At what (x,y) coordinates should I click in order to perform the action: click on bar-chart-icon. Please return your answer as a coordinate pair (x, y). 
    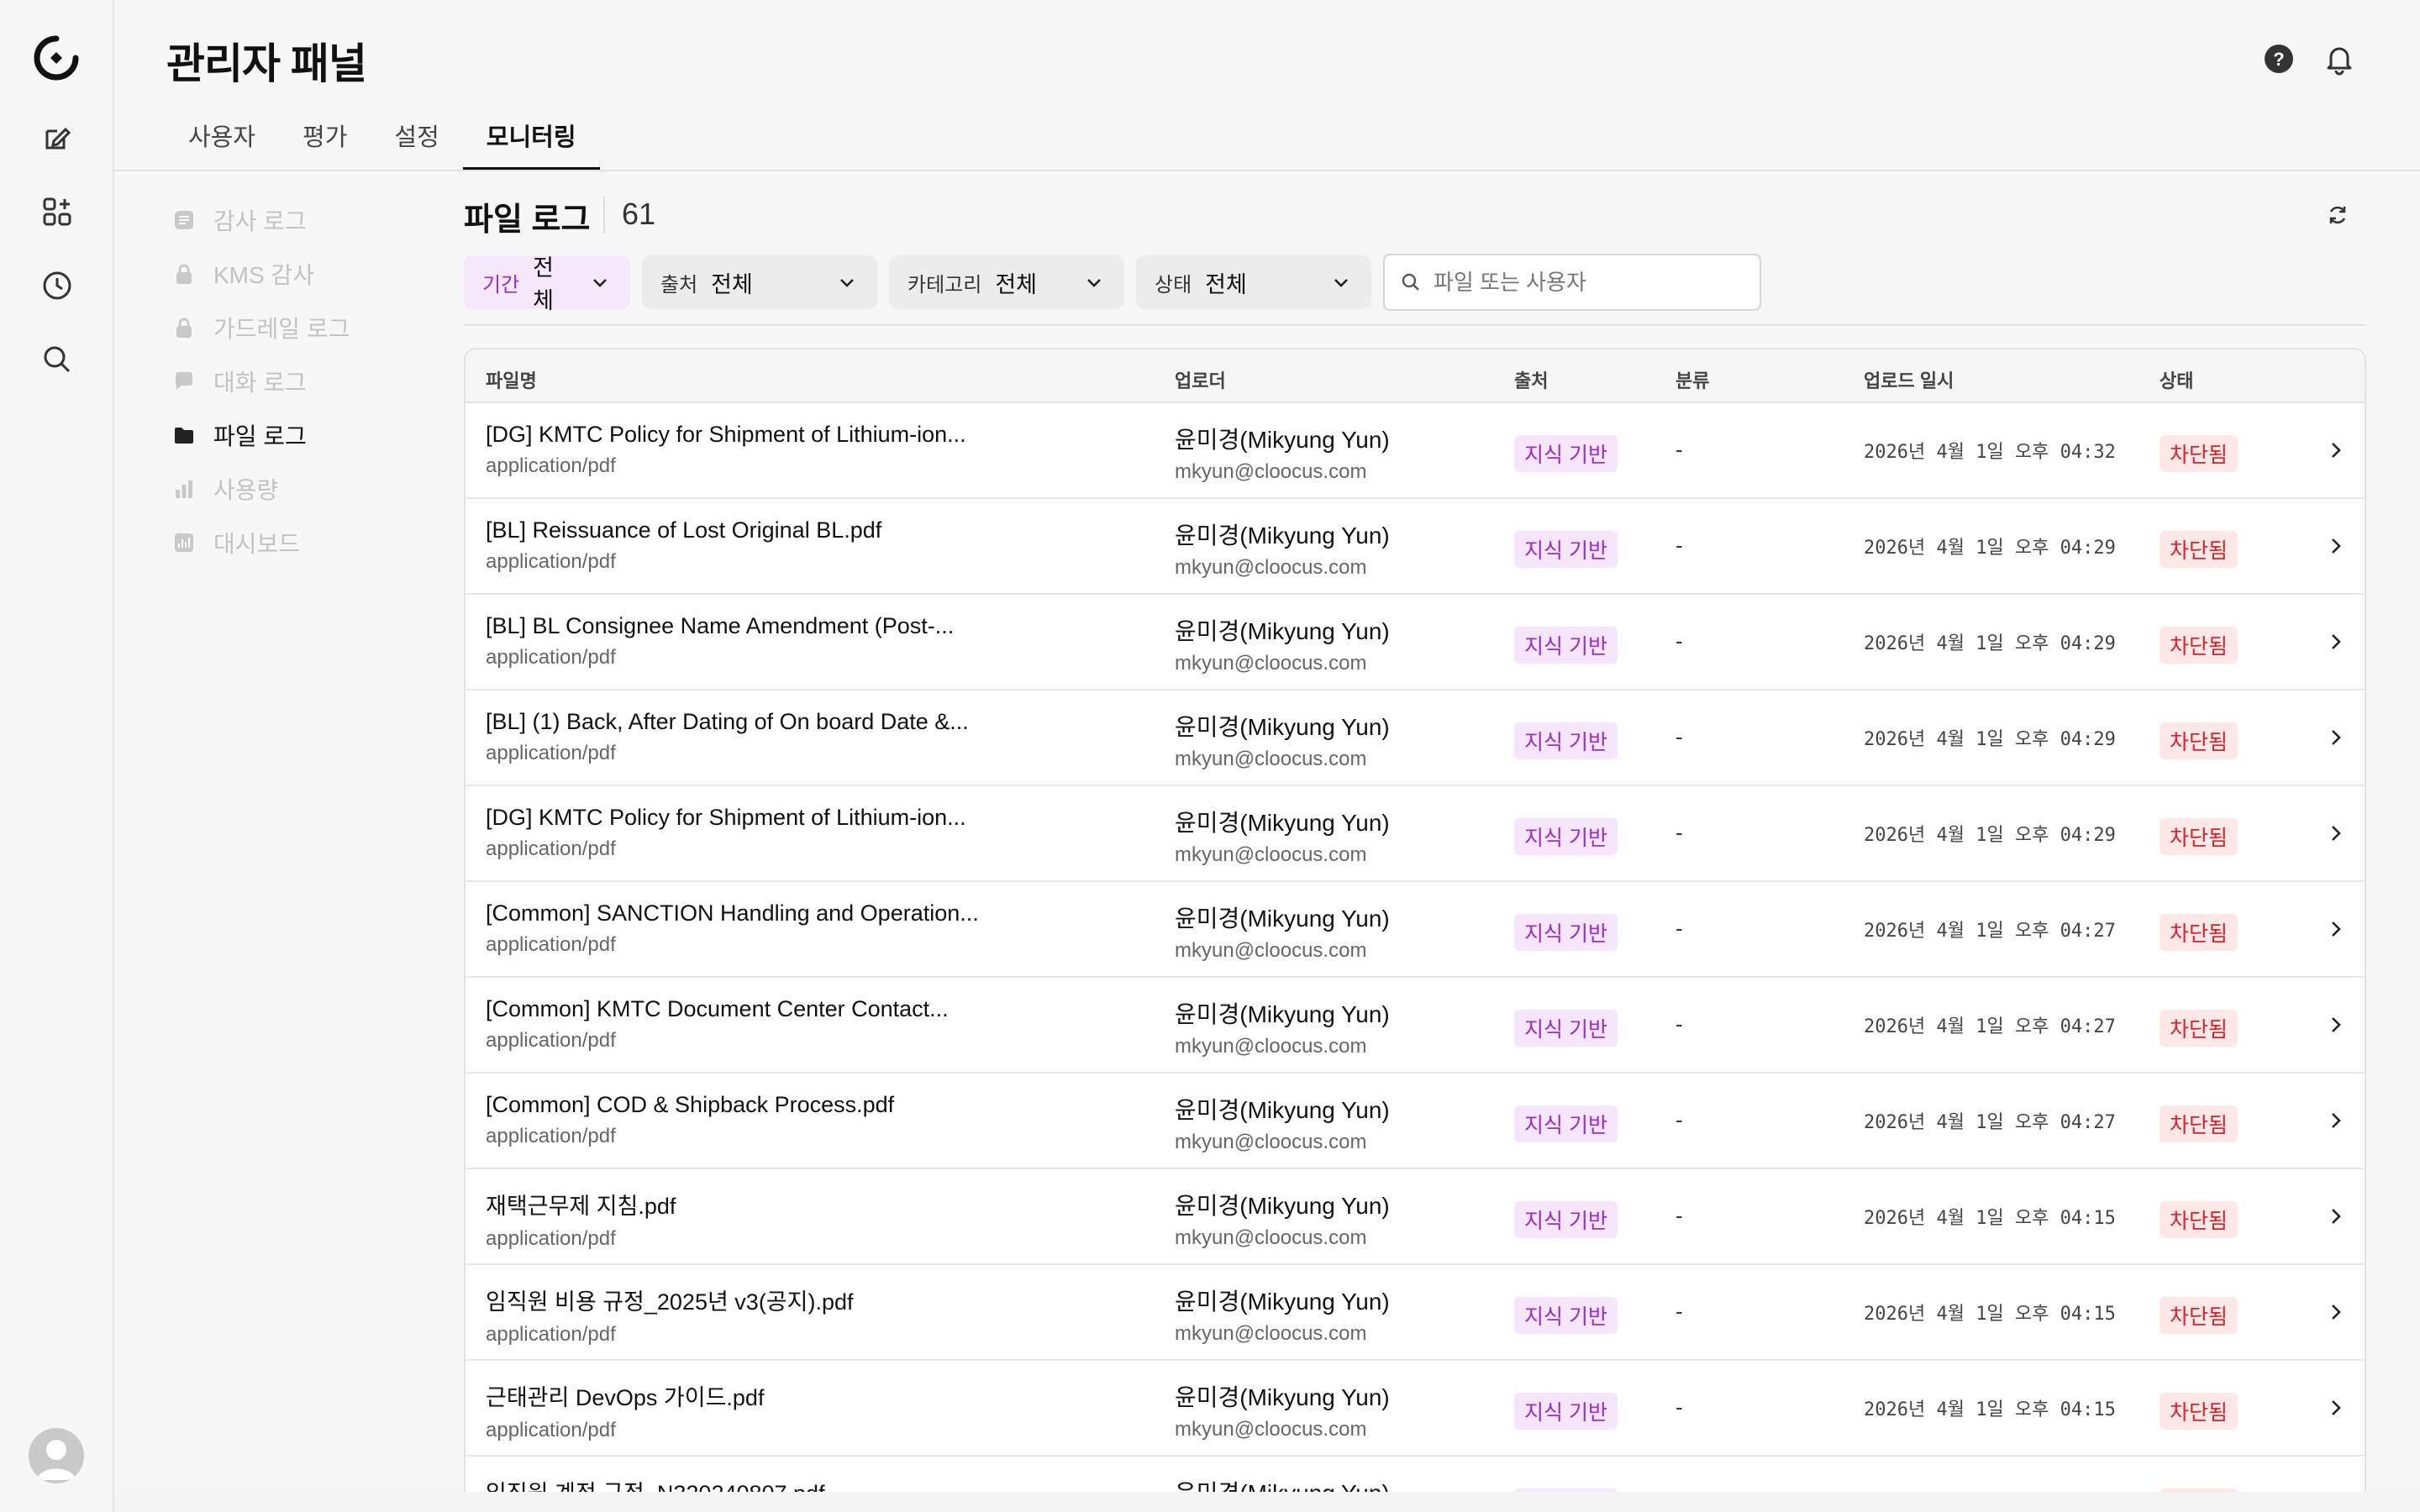
    Looking at the image, I should click on (184, 488).